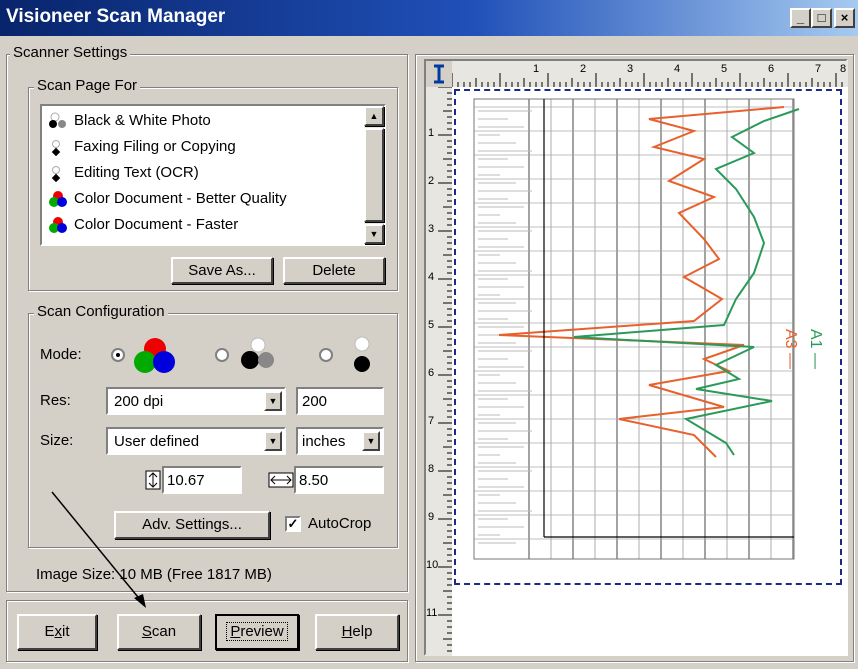  I want to click on left-ruler: 1 2 3 4 5 6 7 8 9 10 11, so click(439, 371).